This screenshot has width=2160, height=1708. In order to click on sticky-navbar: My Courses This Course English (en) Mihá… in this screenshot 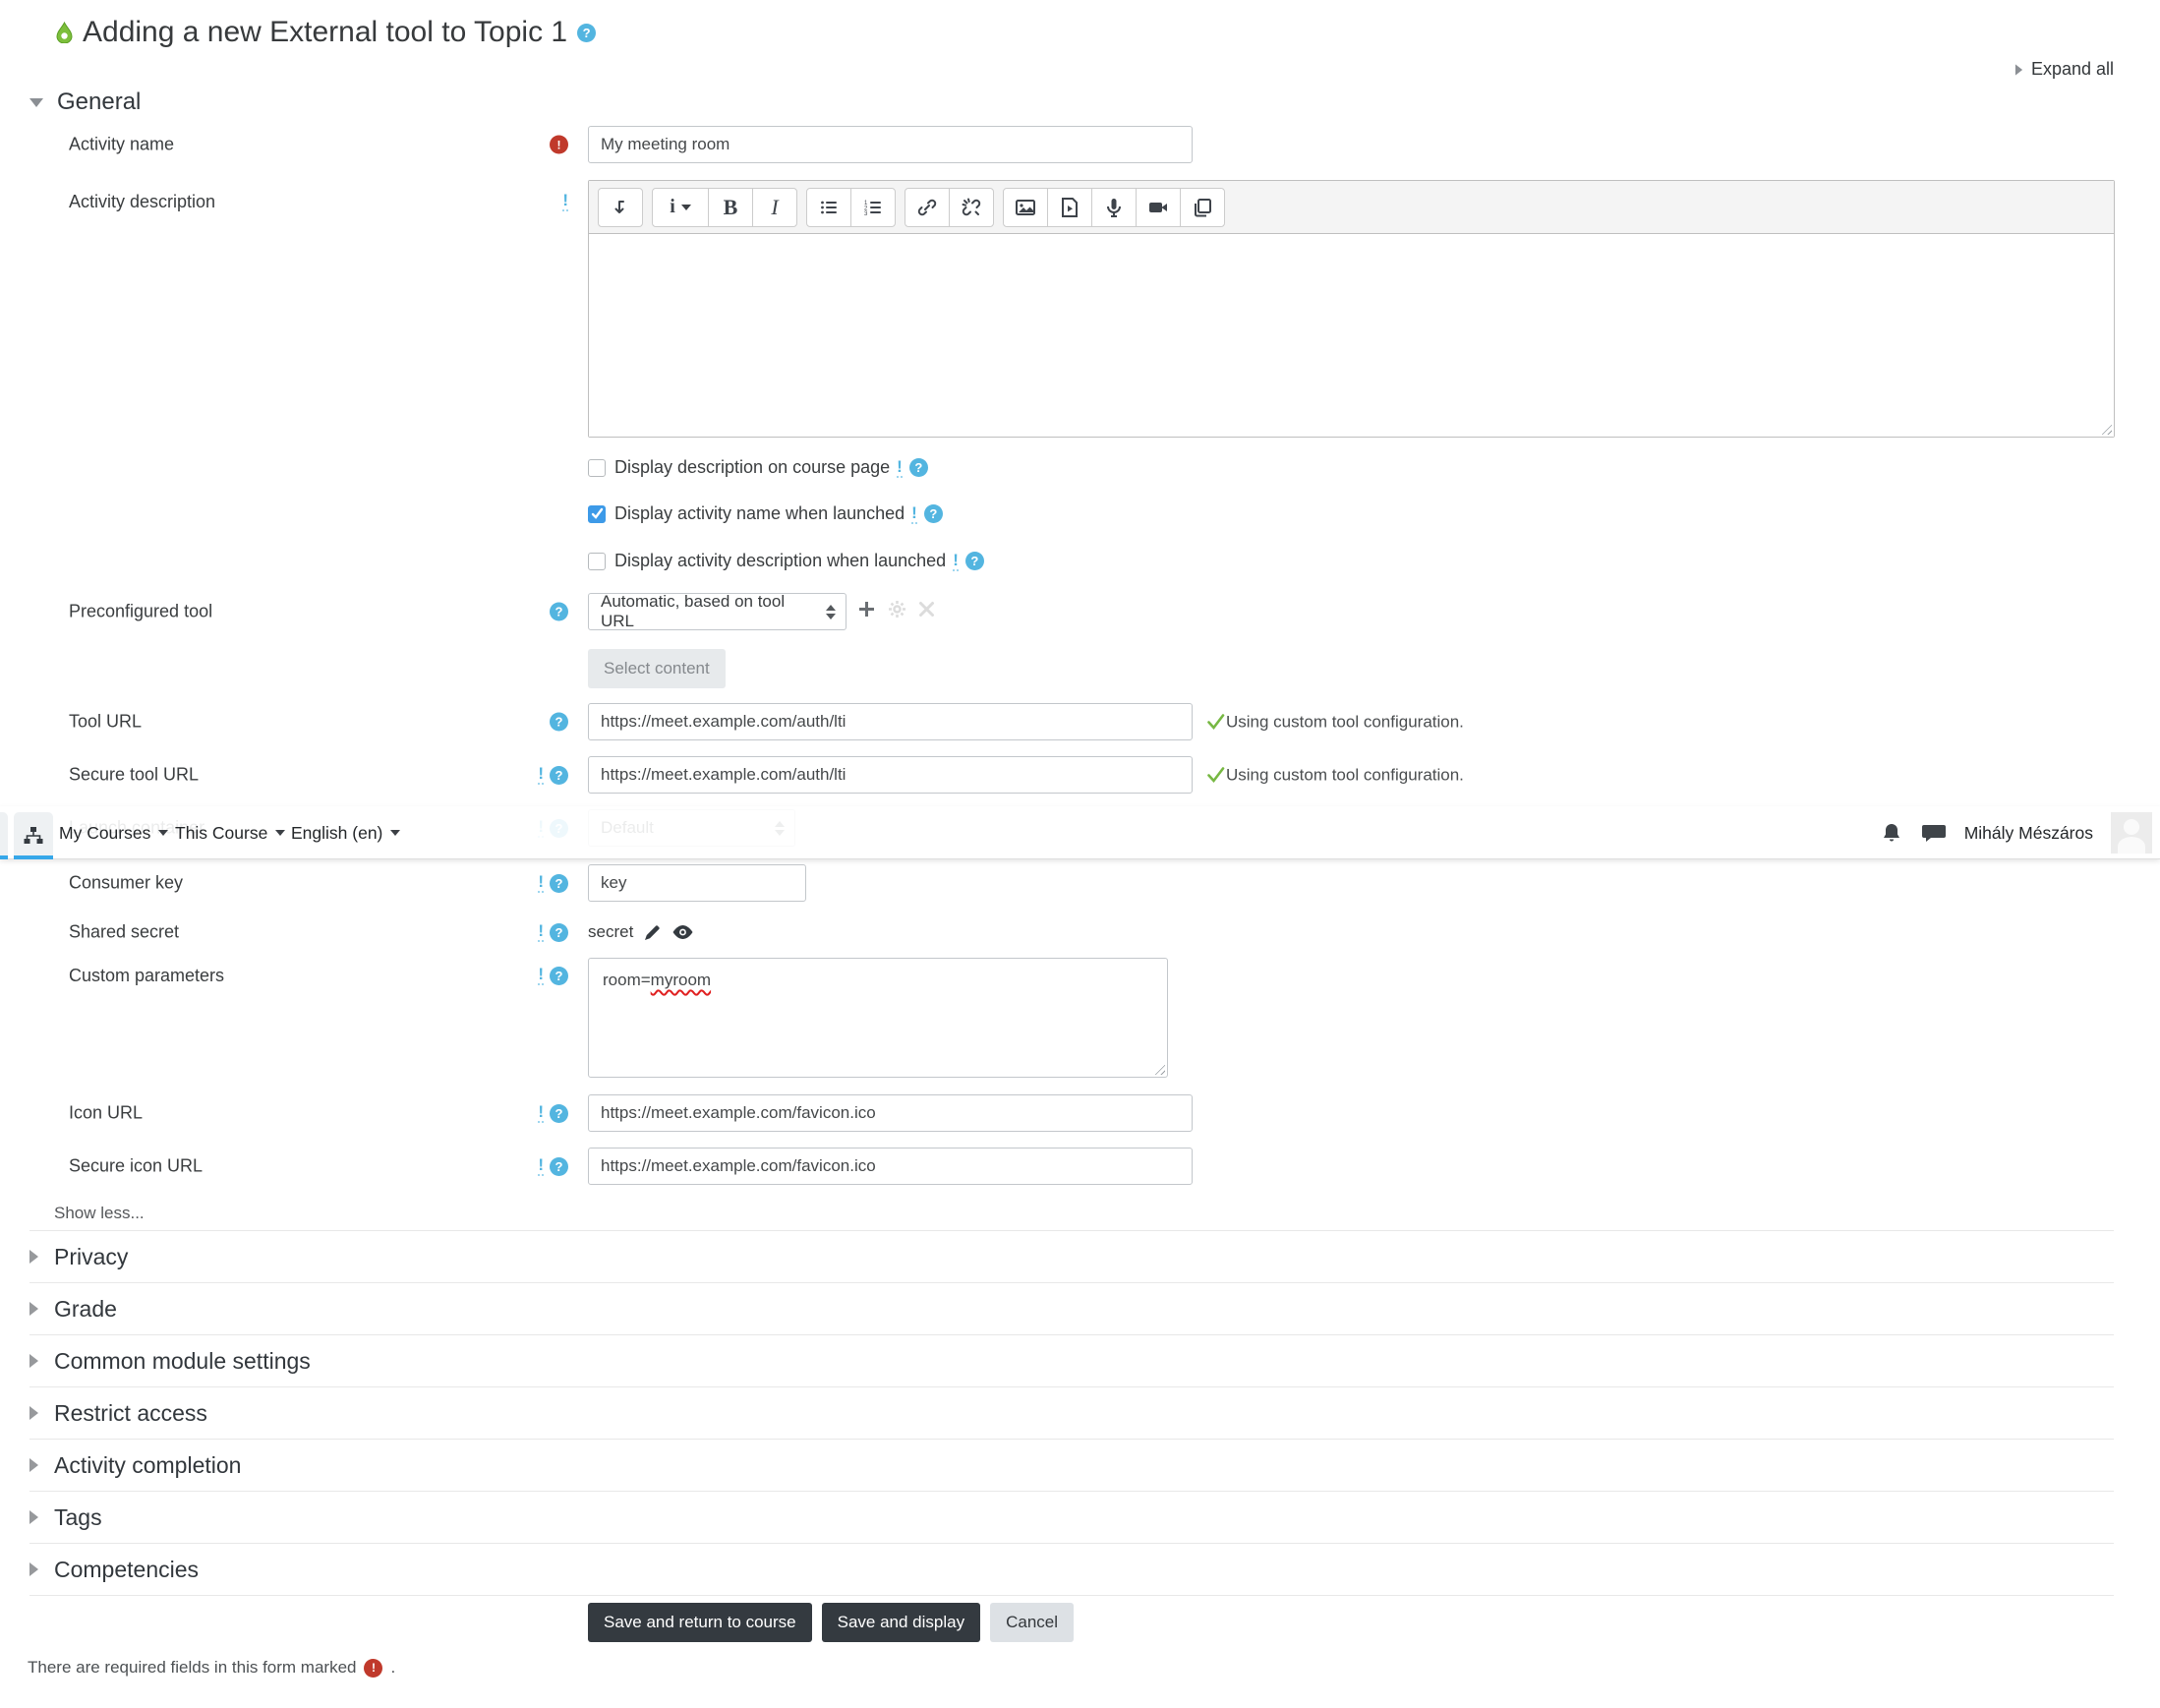, I will do `click(1080, 832)`.